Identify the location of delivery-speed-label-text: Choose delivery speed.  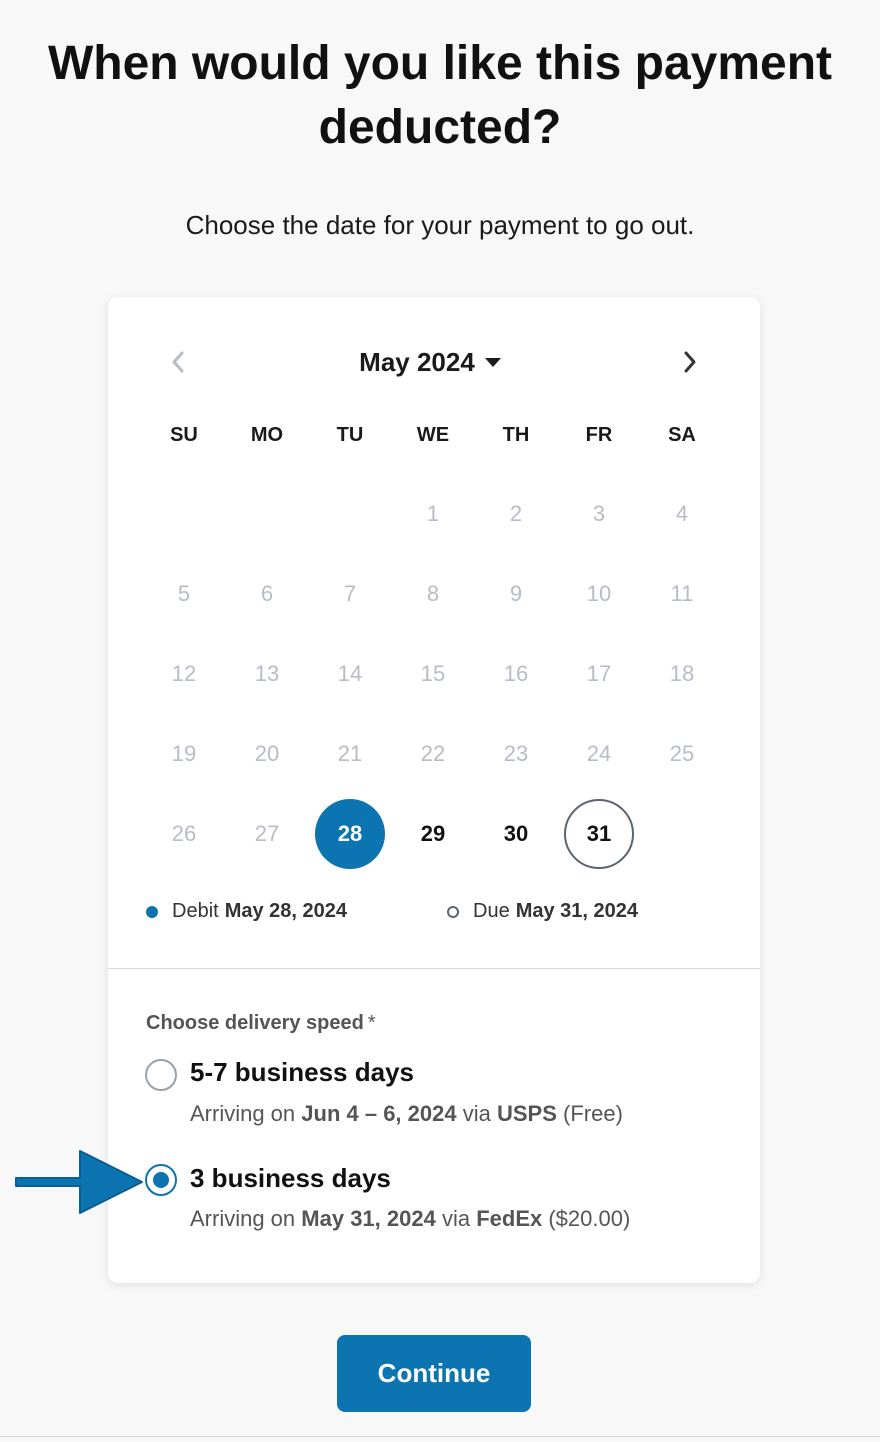
(255, 1023).